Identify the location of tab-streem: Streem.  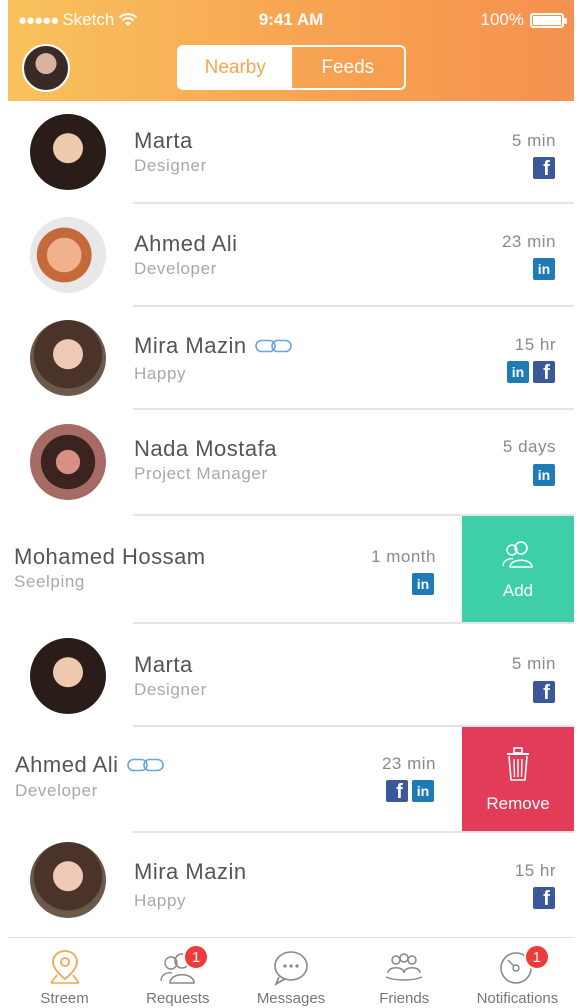
(64, 973).